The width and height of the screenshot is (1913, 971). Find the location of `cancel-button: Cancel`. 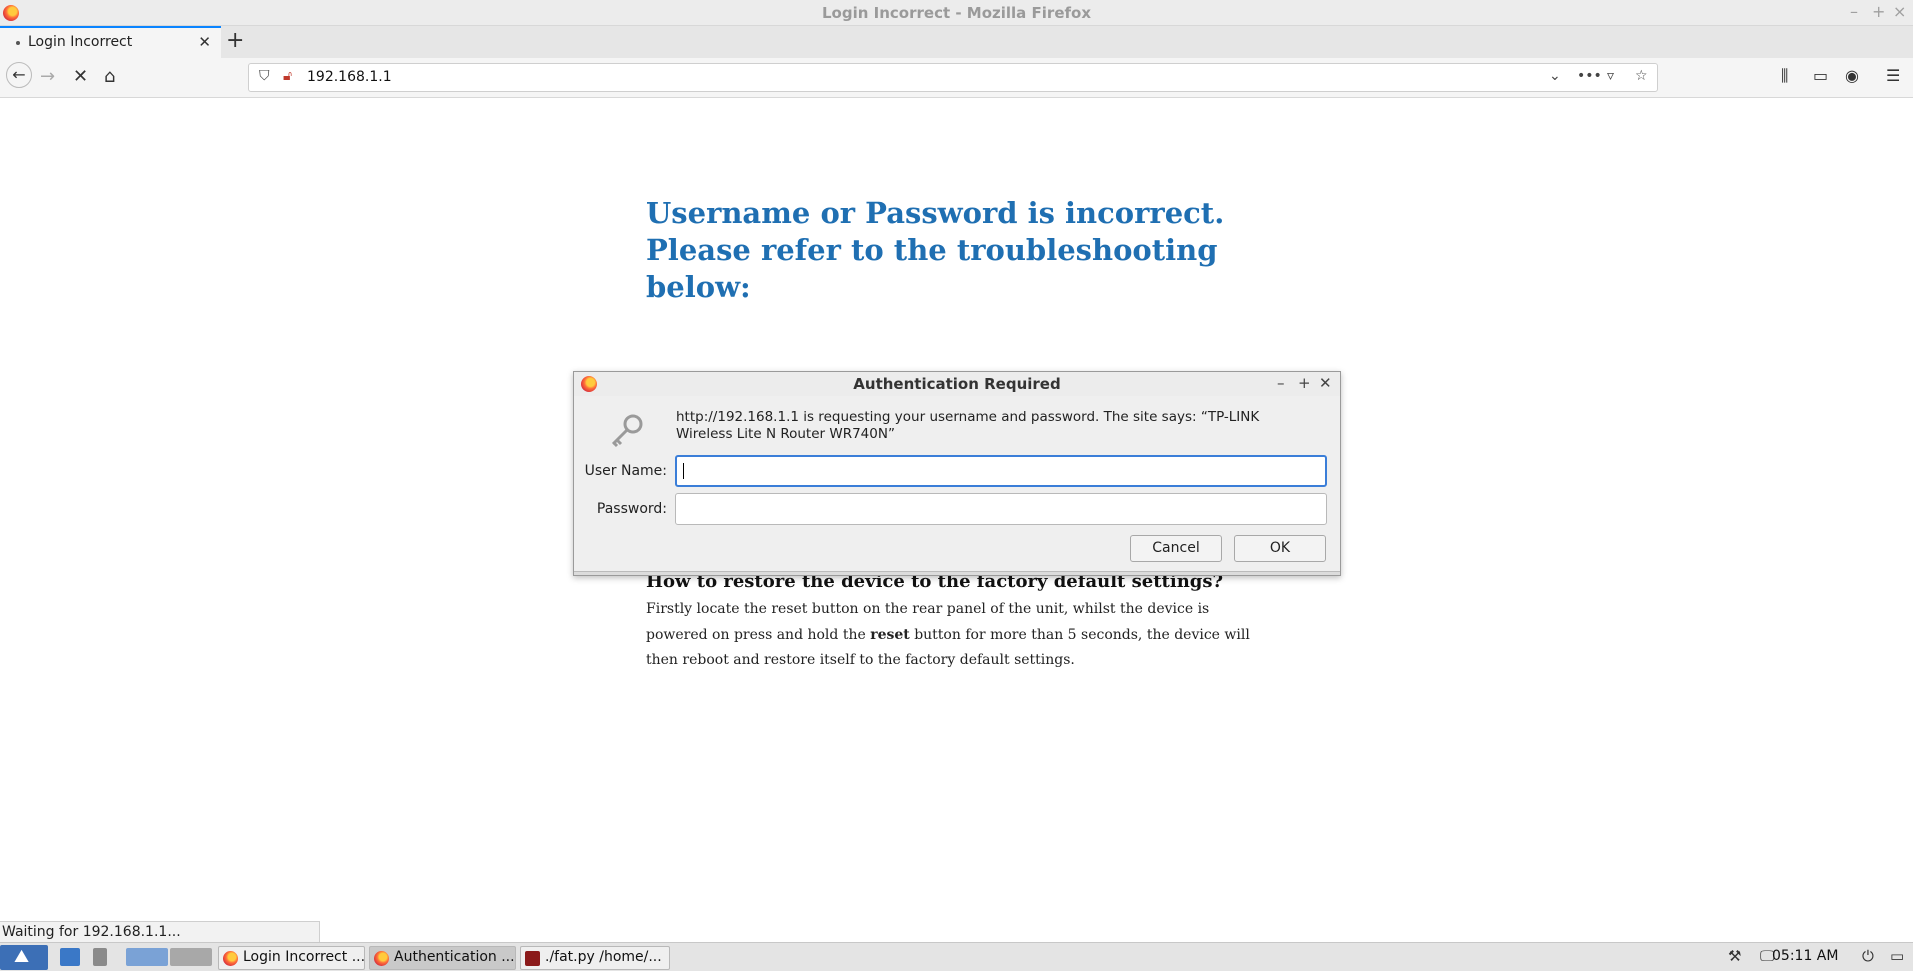

cancel-button: Cancel is located at coordinates (1176, 548).